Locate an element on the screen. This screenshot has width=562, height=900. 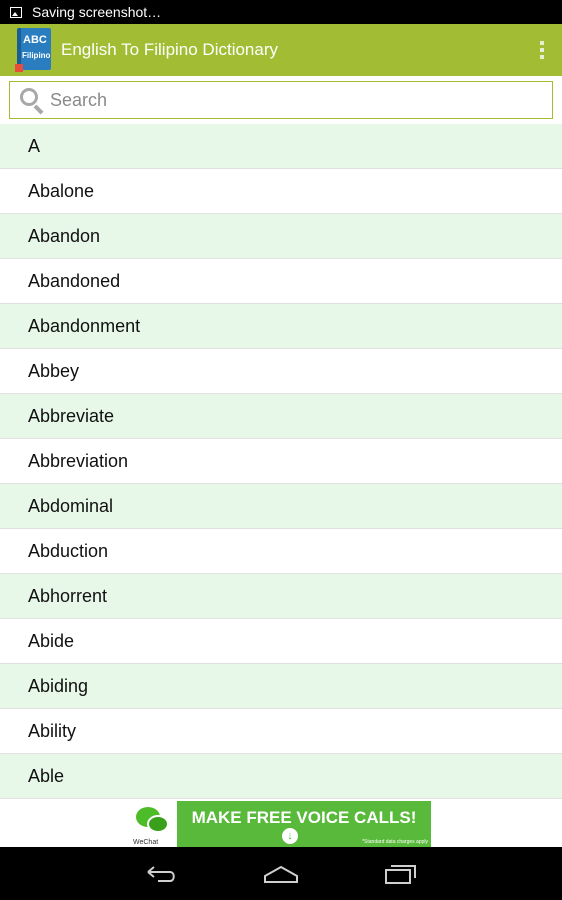
word-list-item: Abduction is located at coordinates (281, 551).